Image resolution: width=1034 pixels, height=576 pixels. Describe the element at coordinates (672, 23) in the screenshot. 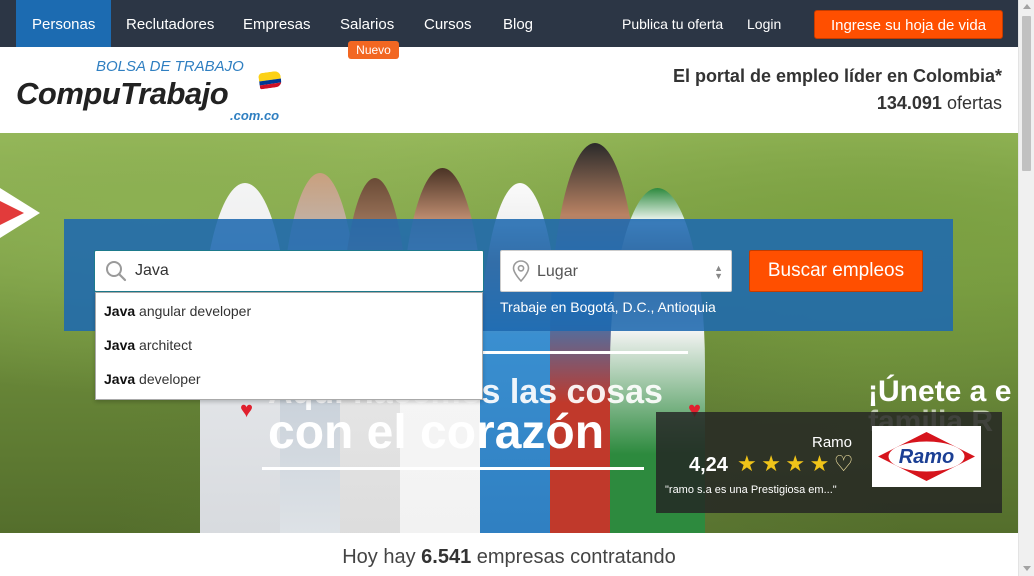

I see `nav-publish-offer: Publica tu oferta` at that location.